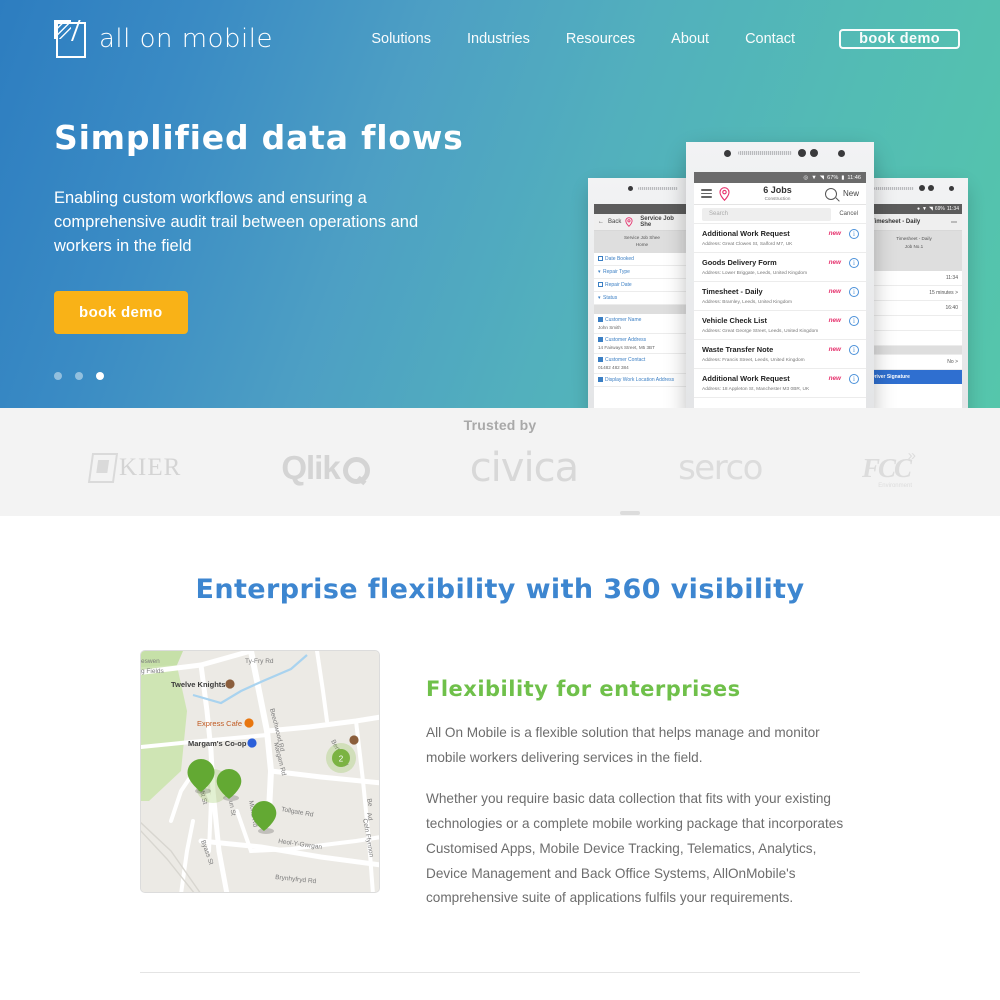 The width and height of the screenshot is (1000, 1000). I want to click on timesheet-divider, so click(914, 350).